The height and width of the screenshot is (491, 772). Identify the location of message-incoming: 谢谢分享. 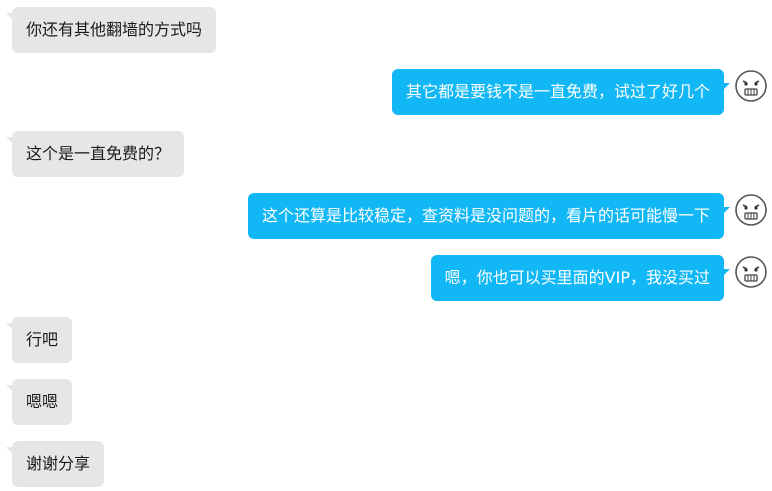
(386, 464).